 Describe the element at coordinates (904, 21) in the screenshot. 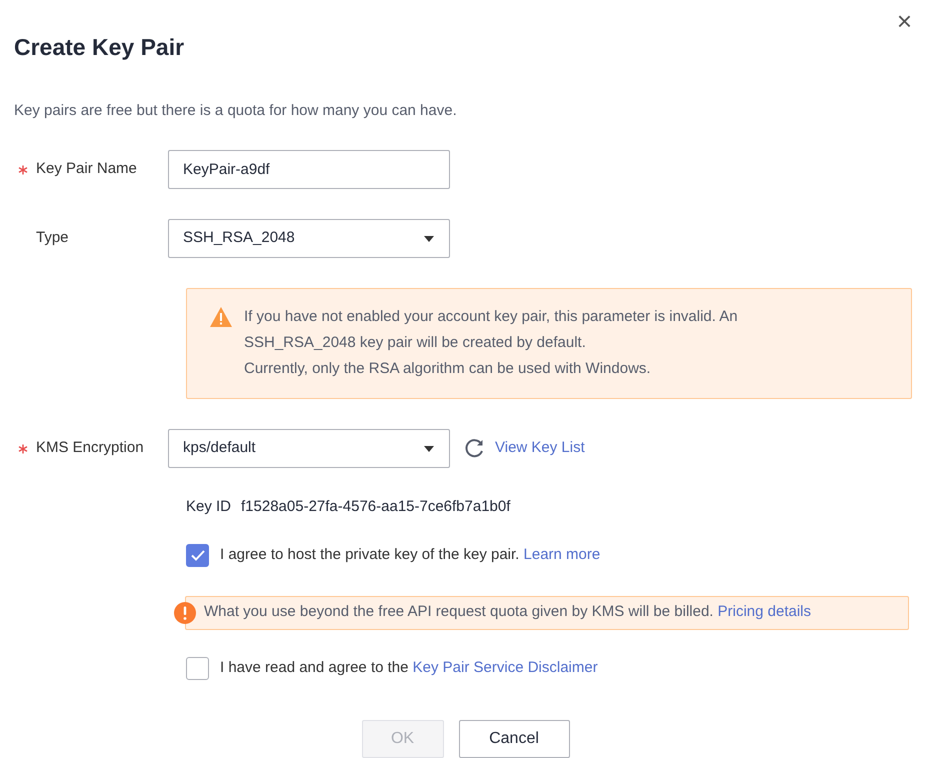

I see `close-button: ×` at that location.